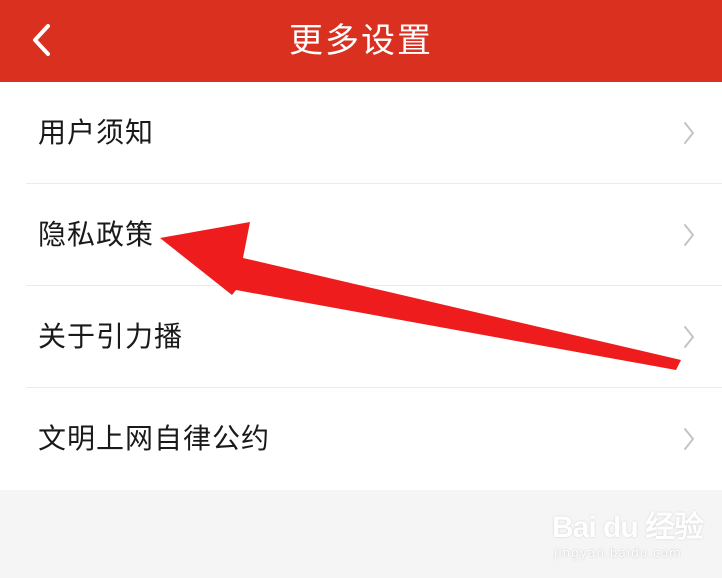 Image resolution: width=722 pixels, height=578 pixels. What do you see at coordinates (154, 438) in the screenshot?
I see `menu-item-label: 文明上网自律公约` at bounding box center [154, 438].